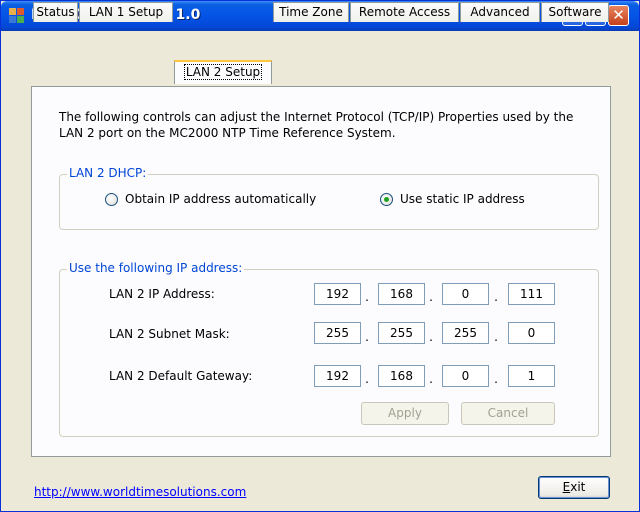  I want to click on dhcp-group-label: LAN 2 DHCP:, so click(108, 173).